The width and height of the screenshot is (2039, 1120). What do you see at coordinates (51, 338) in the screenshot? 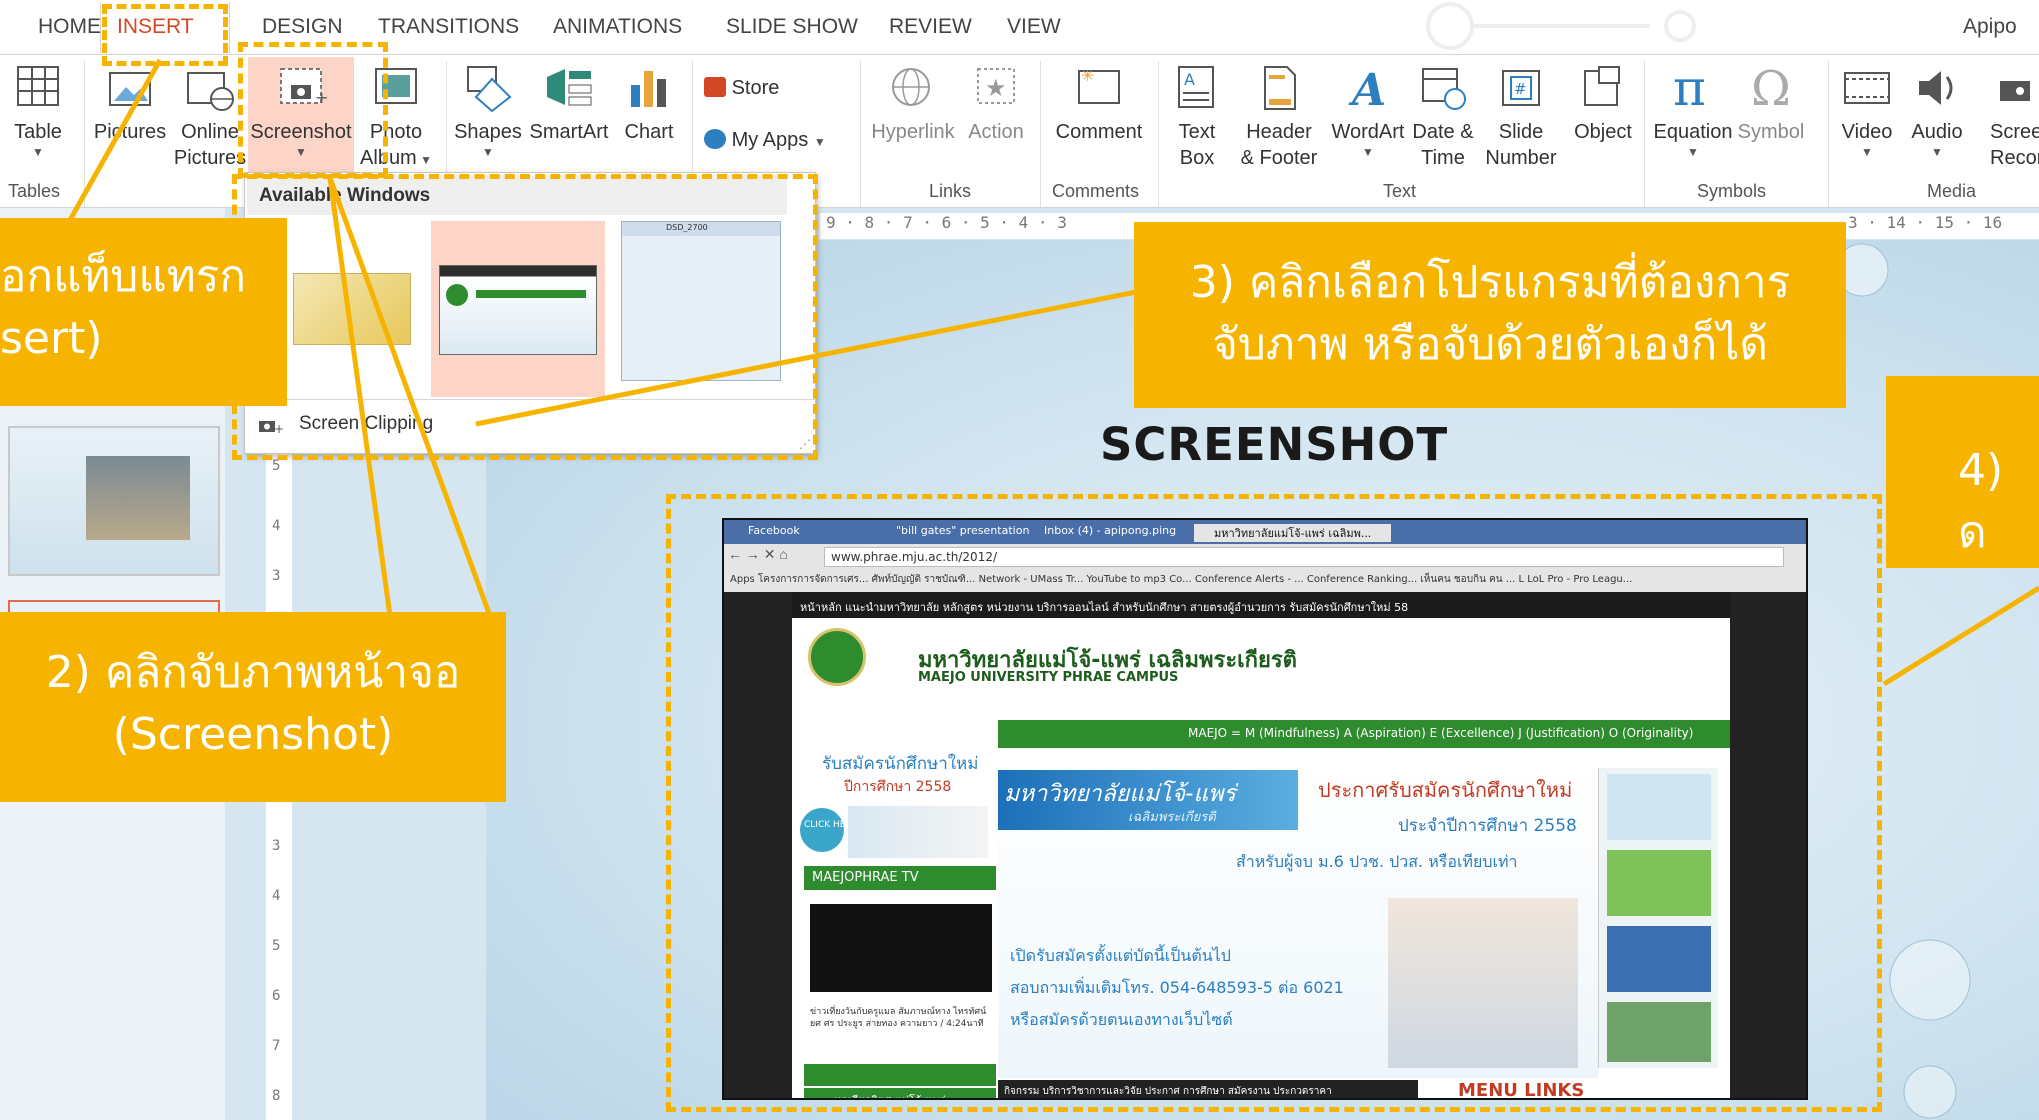
I see `callout-1-line-2: sert)` at bounding box center [51, 338].